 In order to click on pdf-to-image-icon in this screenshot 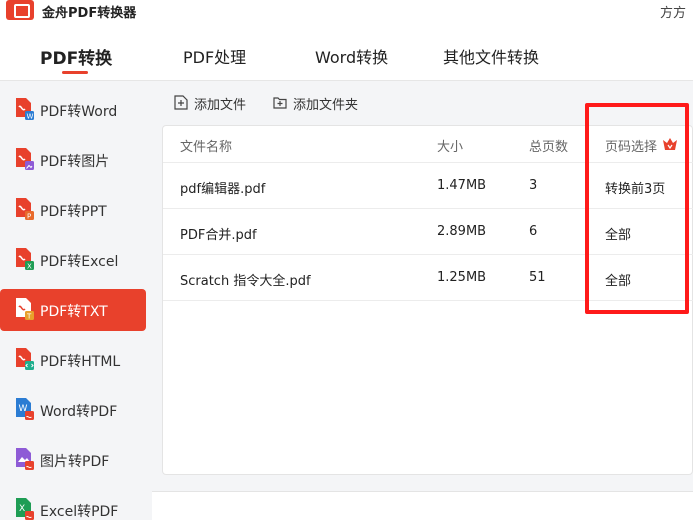, I will do `click(25, 159)`.